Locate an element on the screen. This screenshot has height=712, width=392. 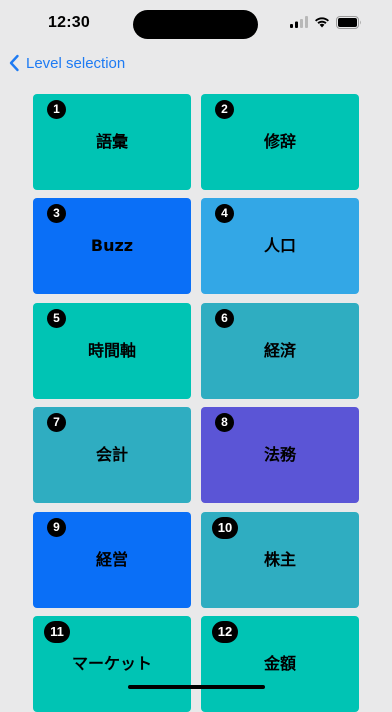
signal-icon is located at coordinates (299, 22).